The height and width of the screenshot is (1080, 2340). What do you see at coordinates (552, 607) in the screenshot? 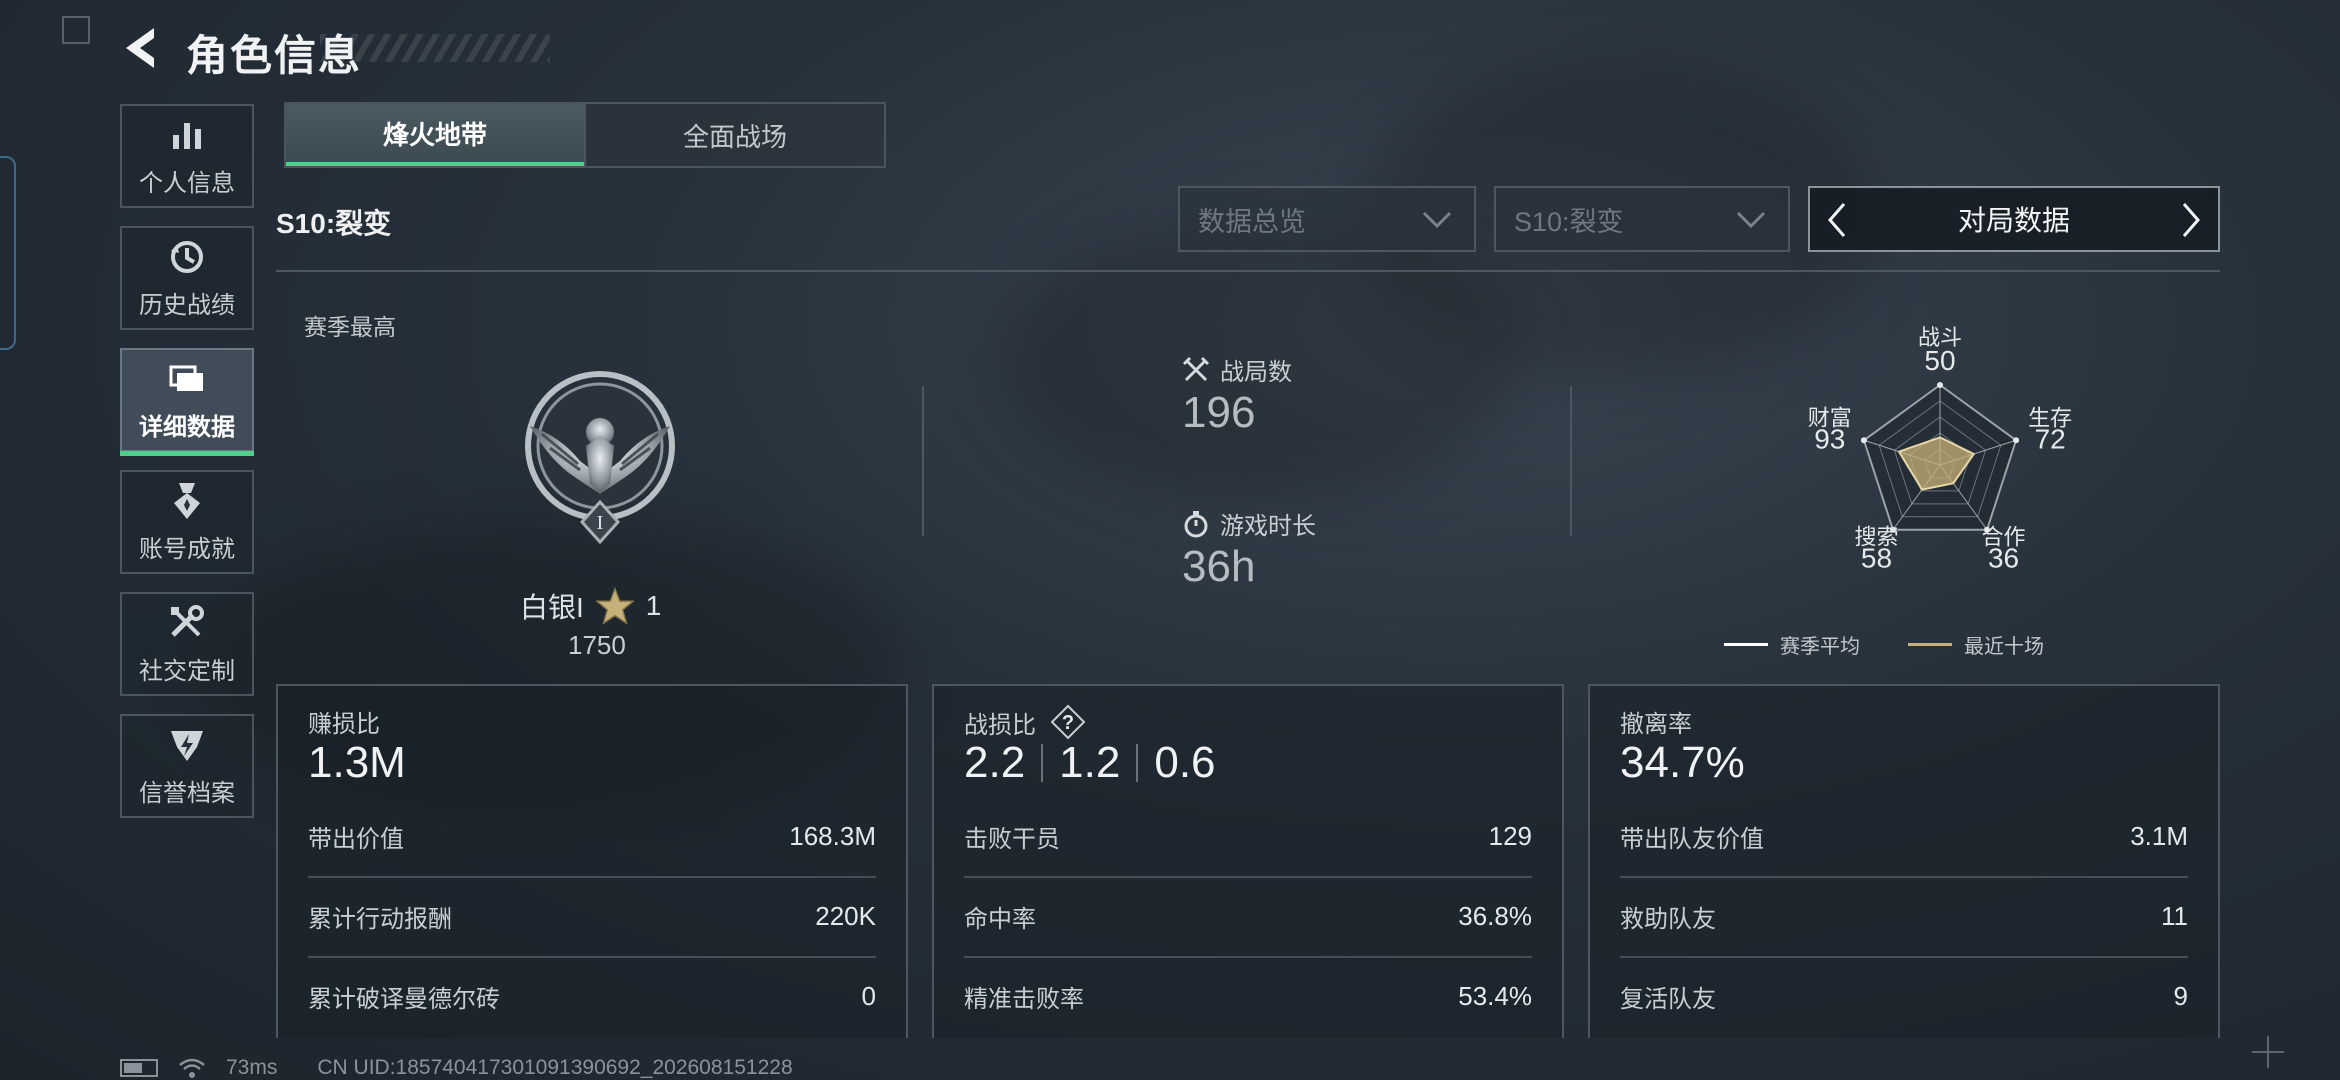
I see `rank-tier-name: 白银I` at bounding box center [552, 607].